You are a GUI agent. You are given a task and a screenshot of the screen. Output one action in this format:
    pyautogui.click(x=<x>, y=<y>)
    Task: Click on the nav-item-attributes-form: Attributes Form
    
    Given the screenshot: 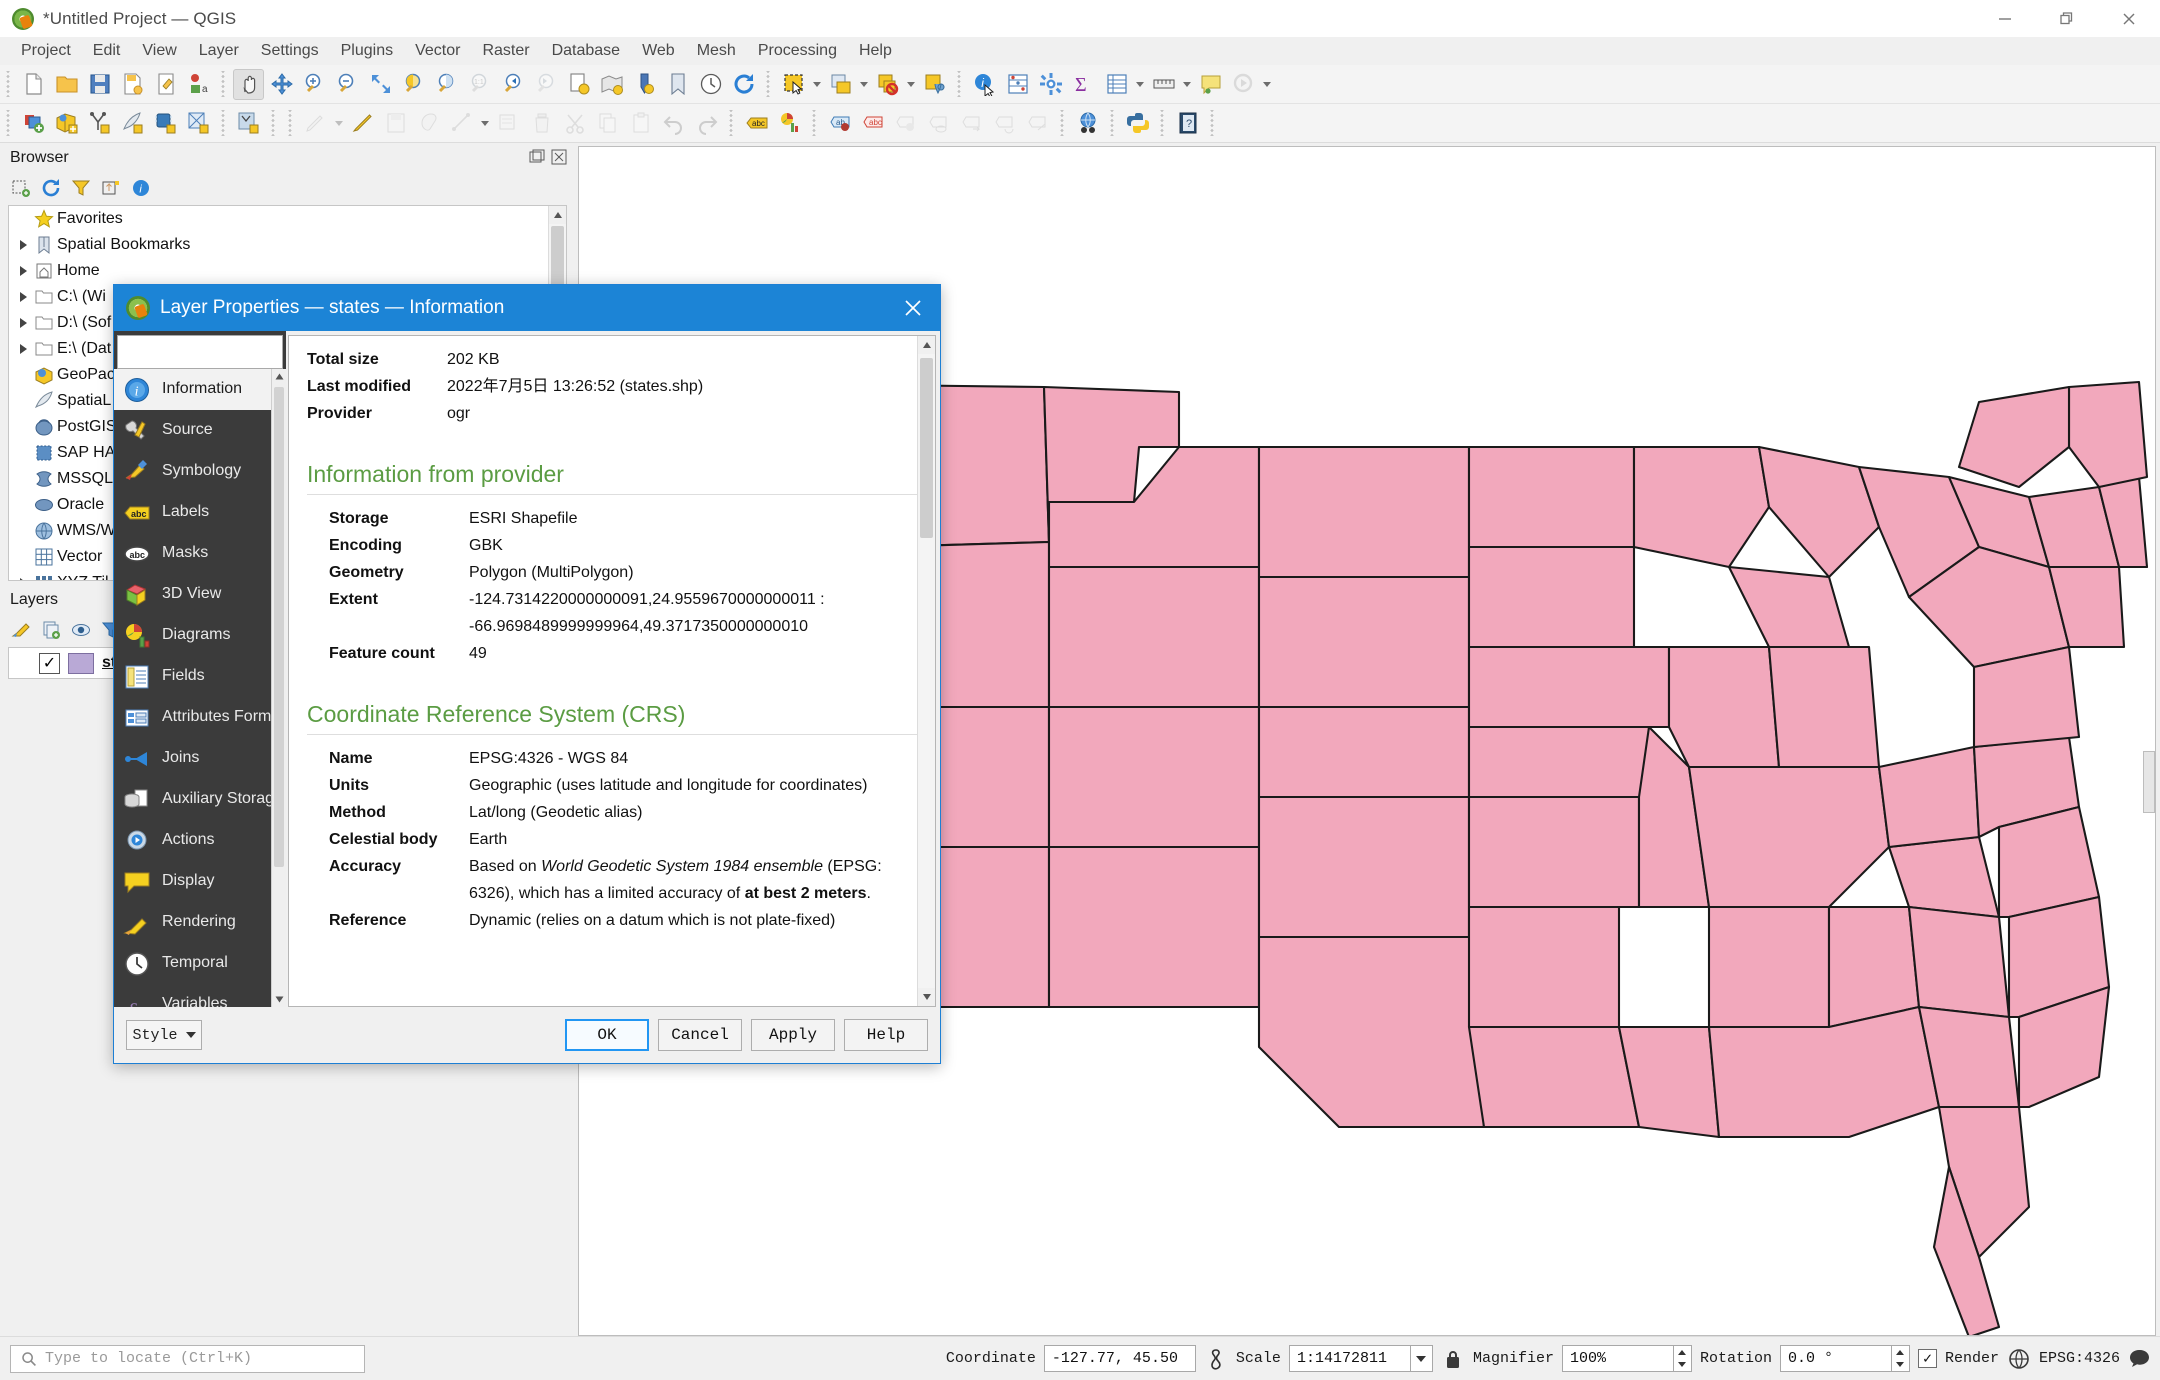 What is the action you would take?
    pyautogui.click(x=200, y=717)
    